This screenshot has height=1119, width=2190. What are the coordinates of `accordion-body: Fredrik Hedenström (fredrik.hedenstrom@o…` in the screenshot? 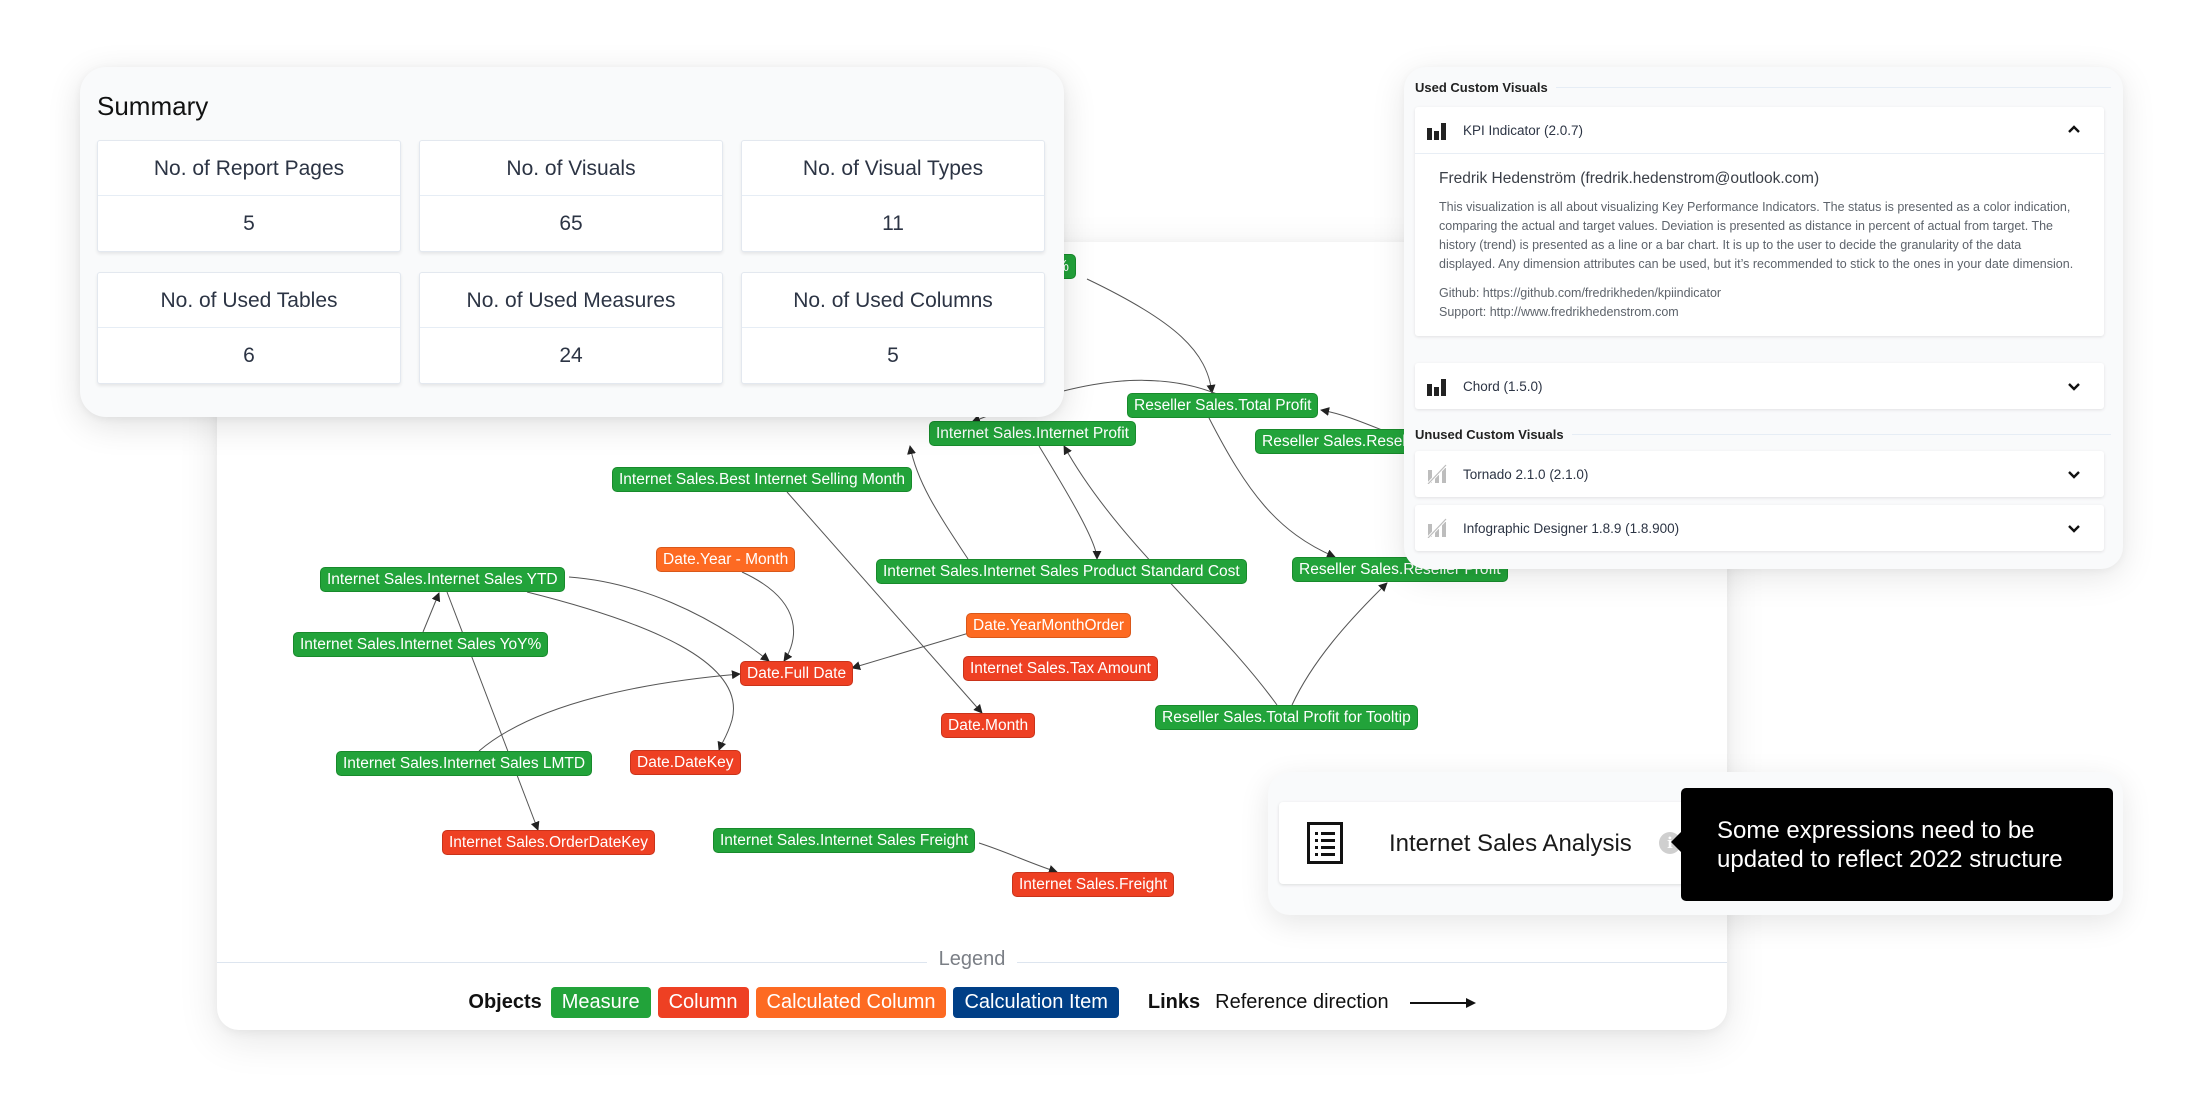 It's located at (1759, 244).